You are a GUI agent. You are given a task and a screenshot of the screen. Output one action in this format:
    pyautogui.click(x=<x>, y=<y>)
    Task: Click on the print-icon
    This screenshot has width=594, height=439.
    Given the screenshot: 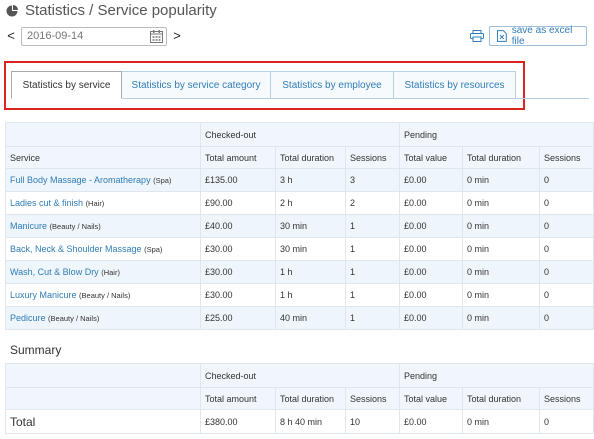 What is the action you would take?
    pyautogui.click(x=477, y=36)
    